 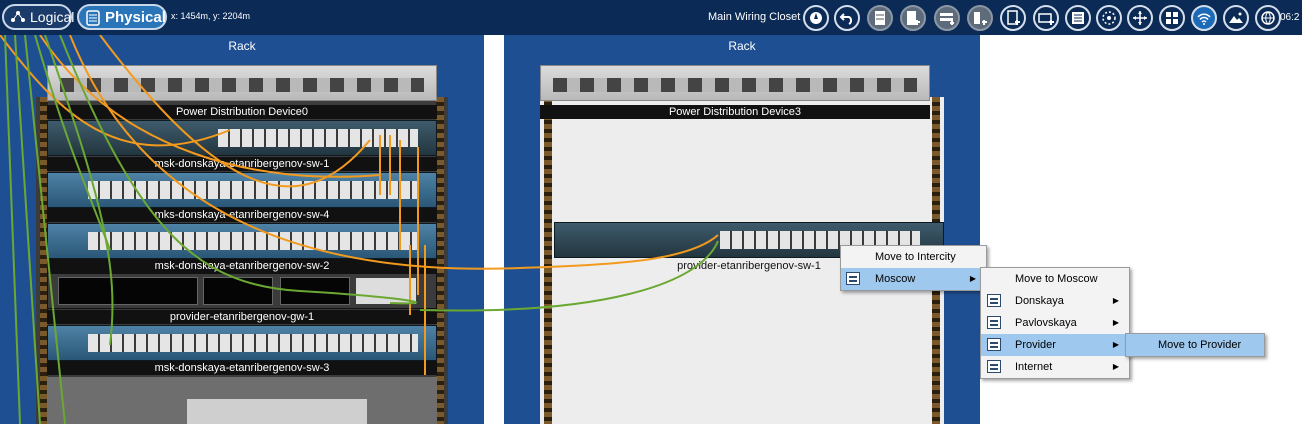 I want to click on physical-icon, so click(x=93, y=18).